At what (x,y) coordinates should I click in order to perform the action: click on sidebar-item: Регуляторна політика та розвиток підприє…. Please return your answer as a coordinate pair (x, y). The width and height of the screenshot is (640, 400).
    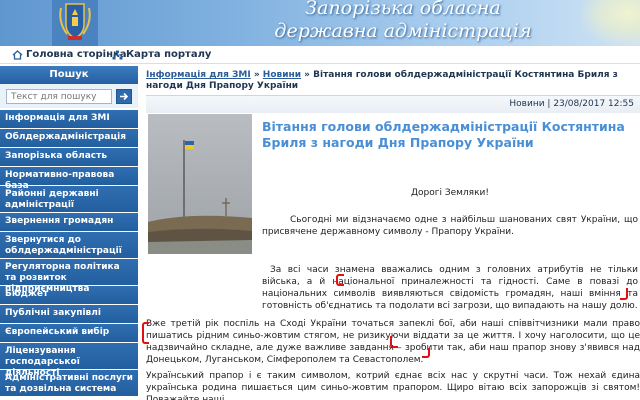
    Looking at the image, I should click on (69, 276).